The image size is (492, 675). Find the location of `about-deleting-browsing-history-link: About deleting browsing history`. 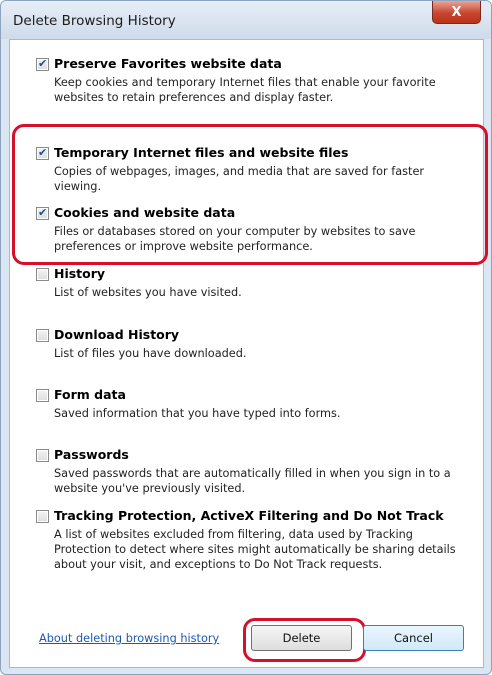

about-deleting-browsing-history-link: About deleting browsing history is located at coordinates (129, 638).